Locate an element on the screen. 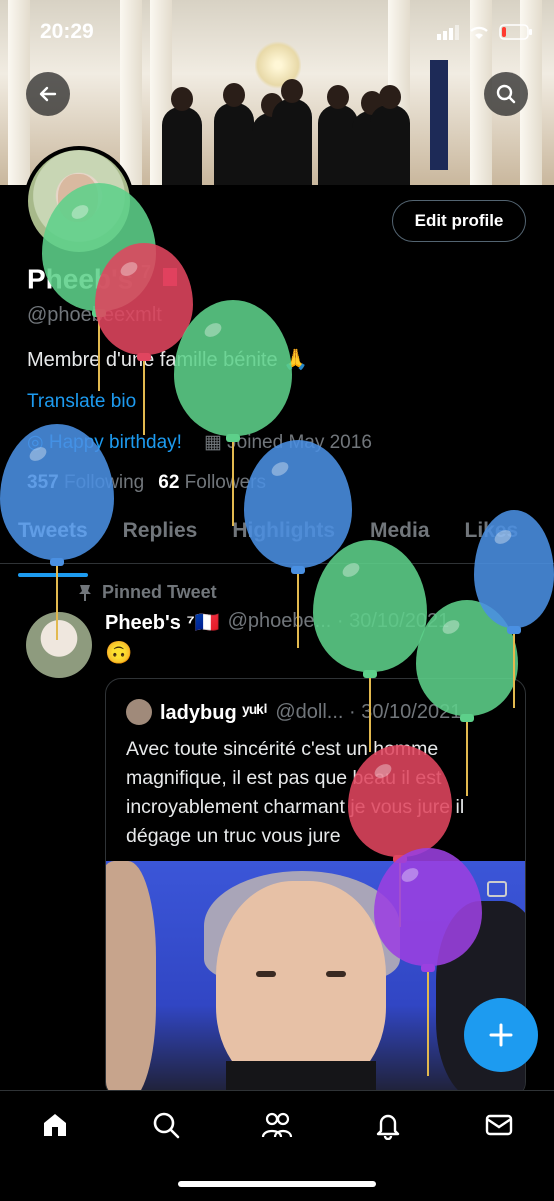 This screenshot has width=554, height=1201. quote-avatar is located at coordinates (139, 712).